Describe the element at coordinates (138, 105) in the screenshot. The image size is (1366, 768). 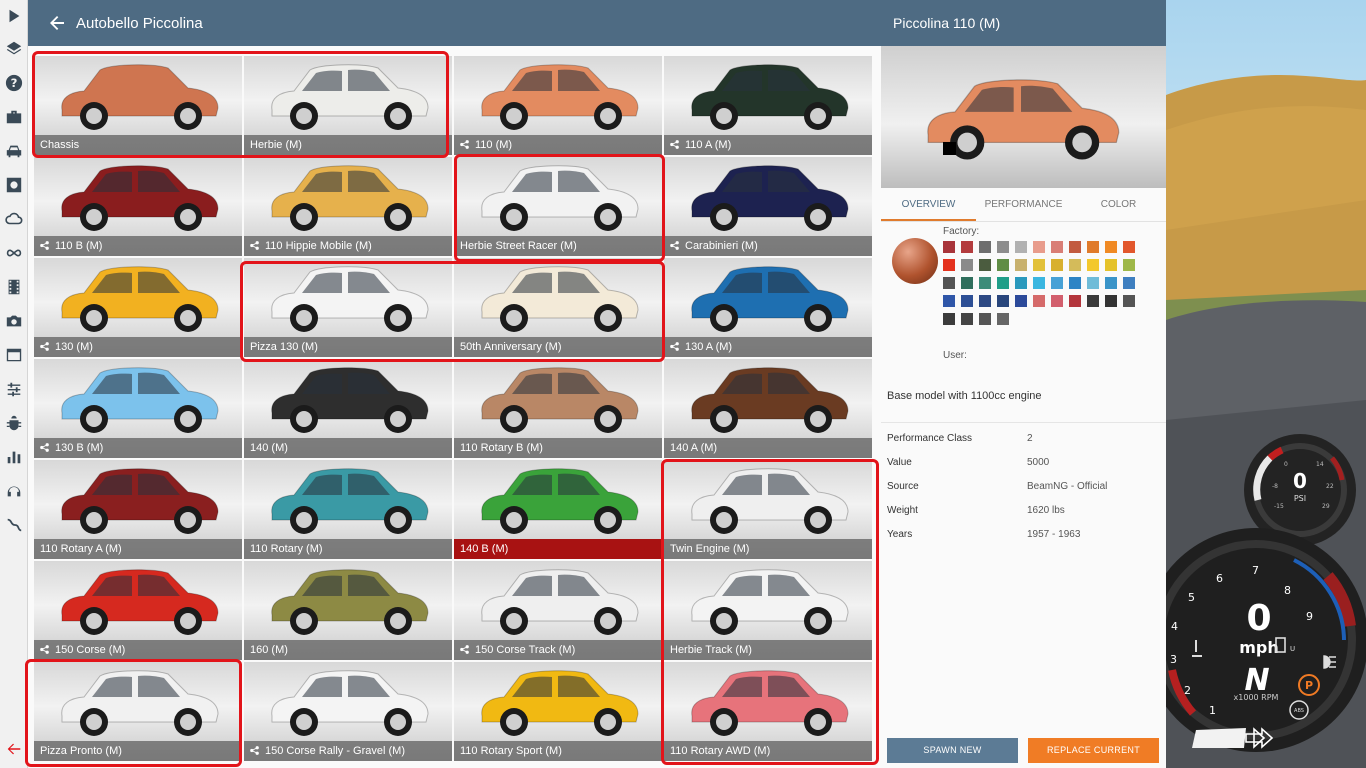
I see `vehicle-config-tile: Chassis` at that location.